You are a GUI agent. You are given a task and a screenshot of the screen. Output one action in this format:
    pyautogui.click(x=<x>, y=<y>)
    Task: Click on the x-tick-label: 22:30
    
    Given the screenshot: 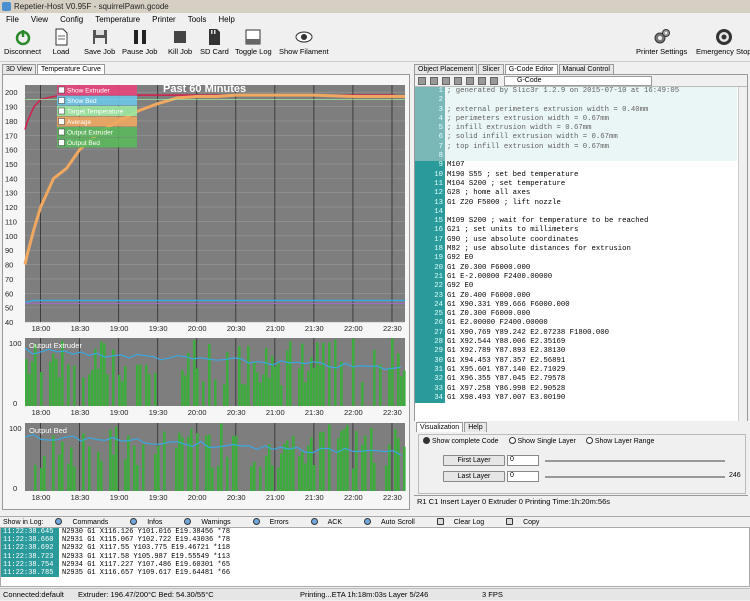 What is the action you would take?
    pyautogui.click(x=392, y=497)
    